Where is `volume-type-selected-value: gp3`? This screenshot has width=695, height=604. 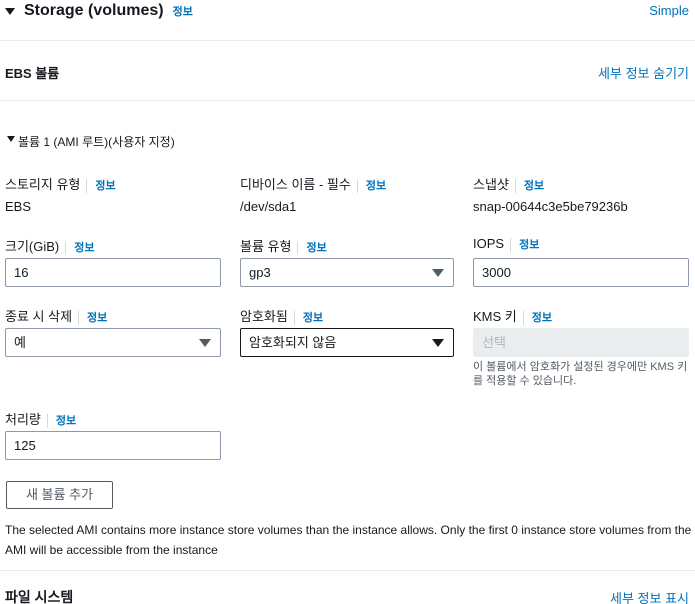 volume-type-selected-value: gp3 is located at coordinates (260, 272).